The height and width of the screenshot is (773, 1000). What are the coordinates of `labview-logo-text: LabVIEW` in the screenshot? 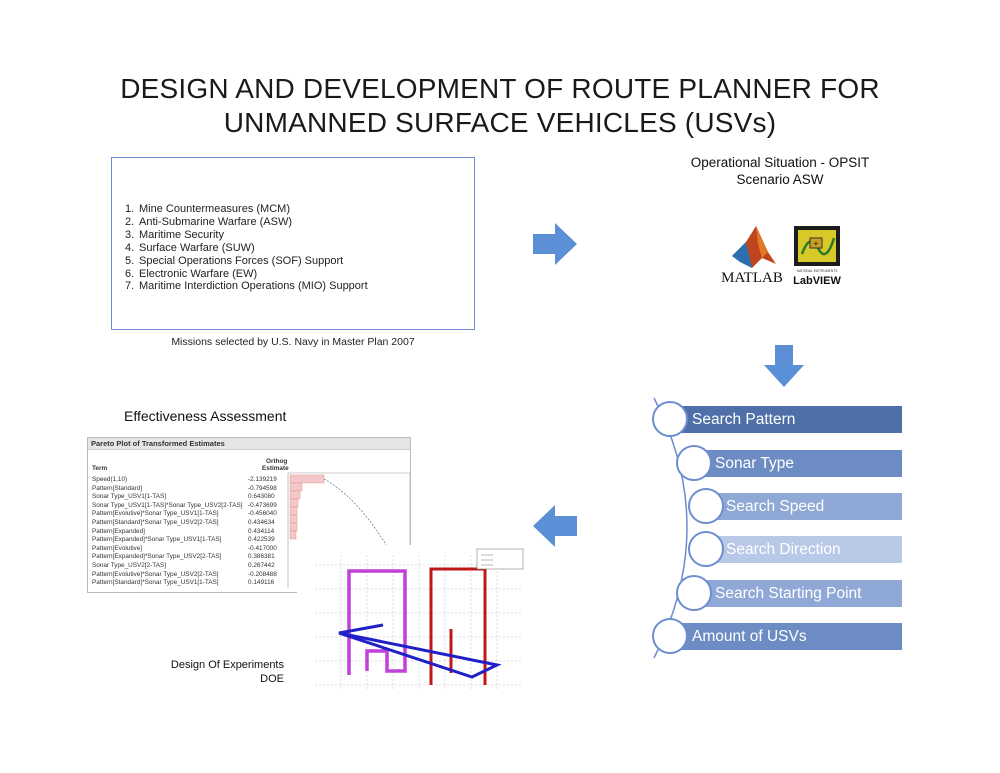 It's located at (817, 281).